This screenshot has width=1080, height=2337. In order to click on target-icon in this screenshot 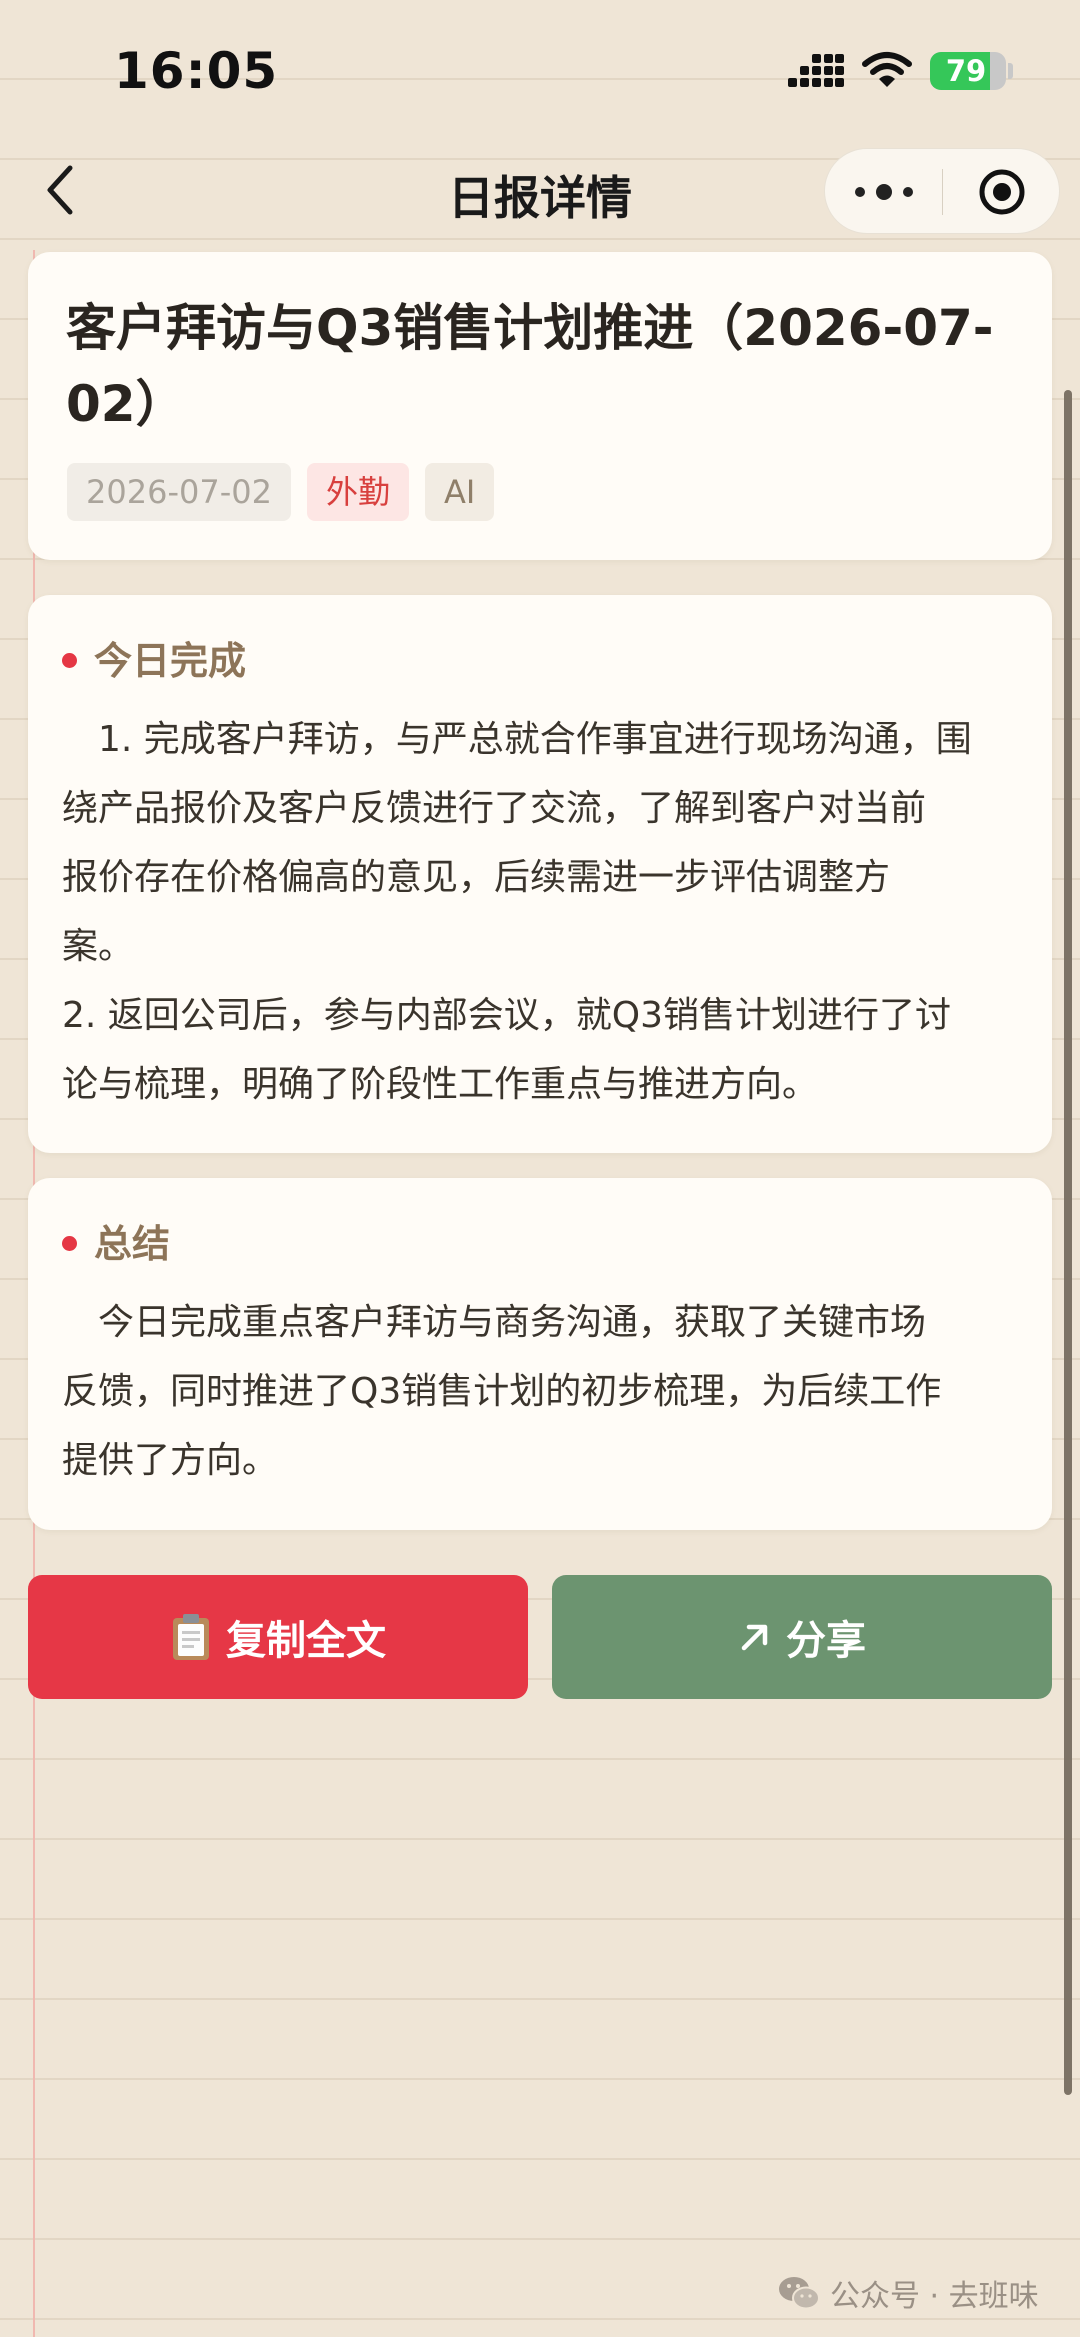, I will do `click(1002, 192)`.